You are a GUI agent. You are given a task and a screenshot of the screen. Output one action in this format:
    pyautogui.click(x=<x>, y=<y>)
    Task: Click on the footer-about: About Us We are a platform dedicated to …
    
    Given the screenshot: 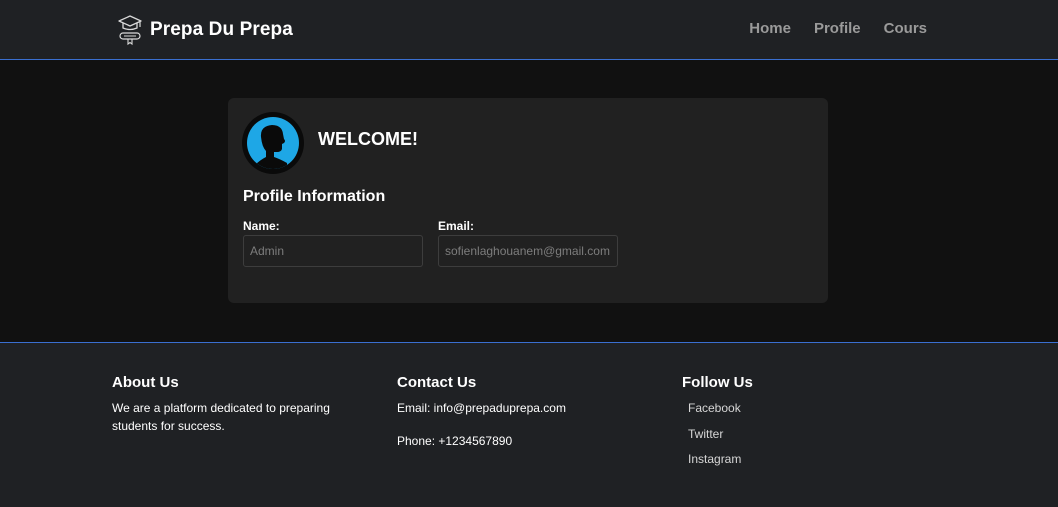 What is the action you would take?
    pyautogui.click(x=232, y=404)
    